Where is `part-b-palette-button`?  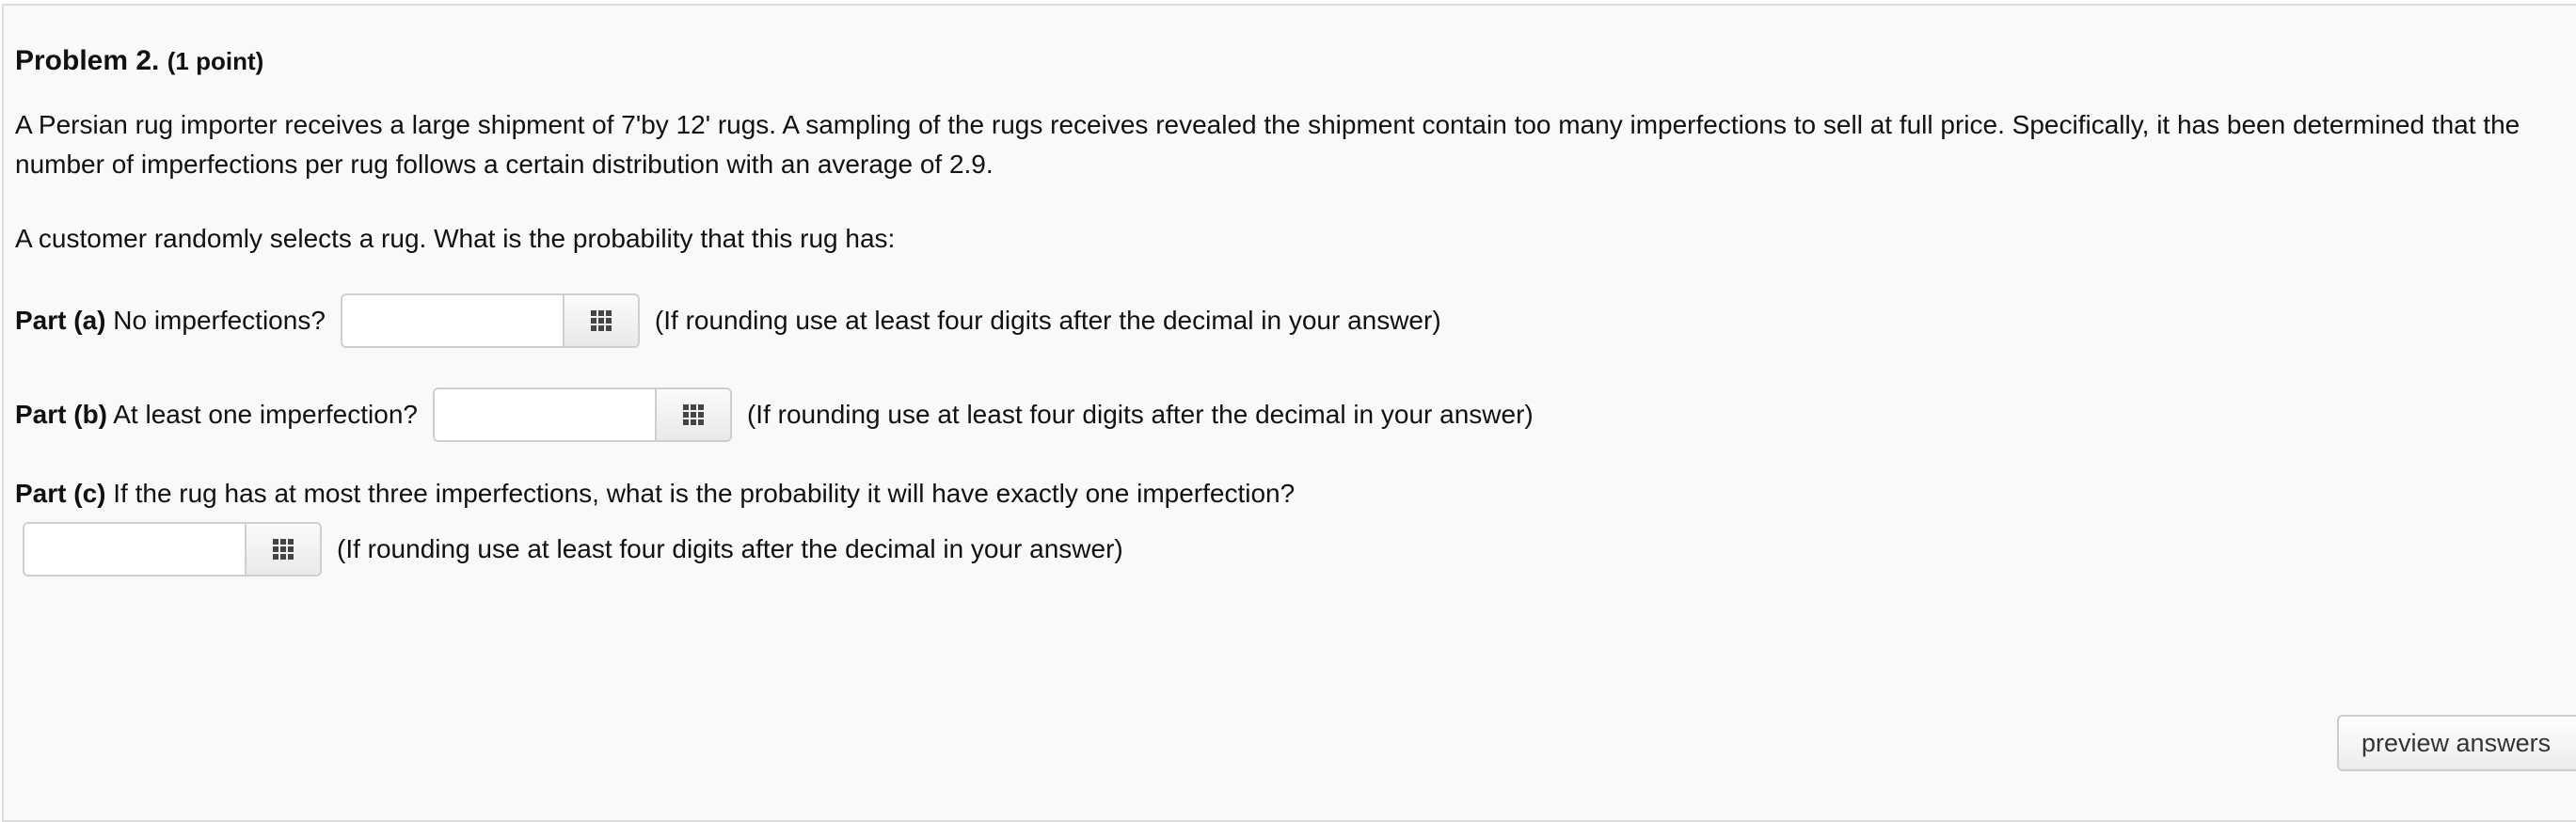
part-b-palette-button is located at coordinates (692, 414).